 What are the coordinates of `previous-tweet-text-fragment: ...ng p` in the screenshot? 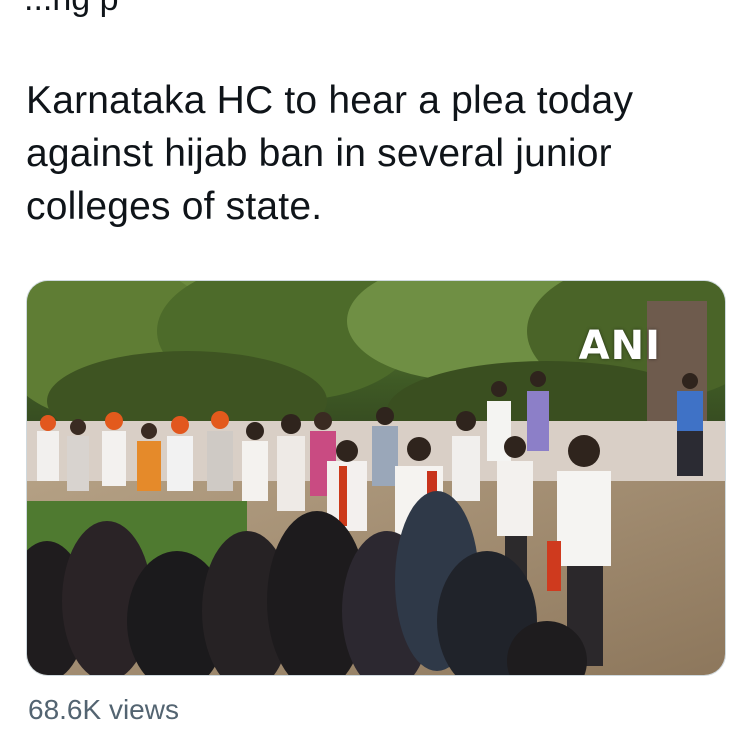 It's located at (374, 8).